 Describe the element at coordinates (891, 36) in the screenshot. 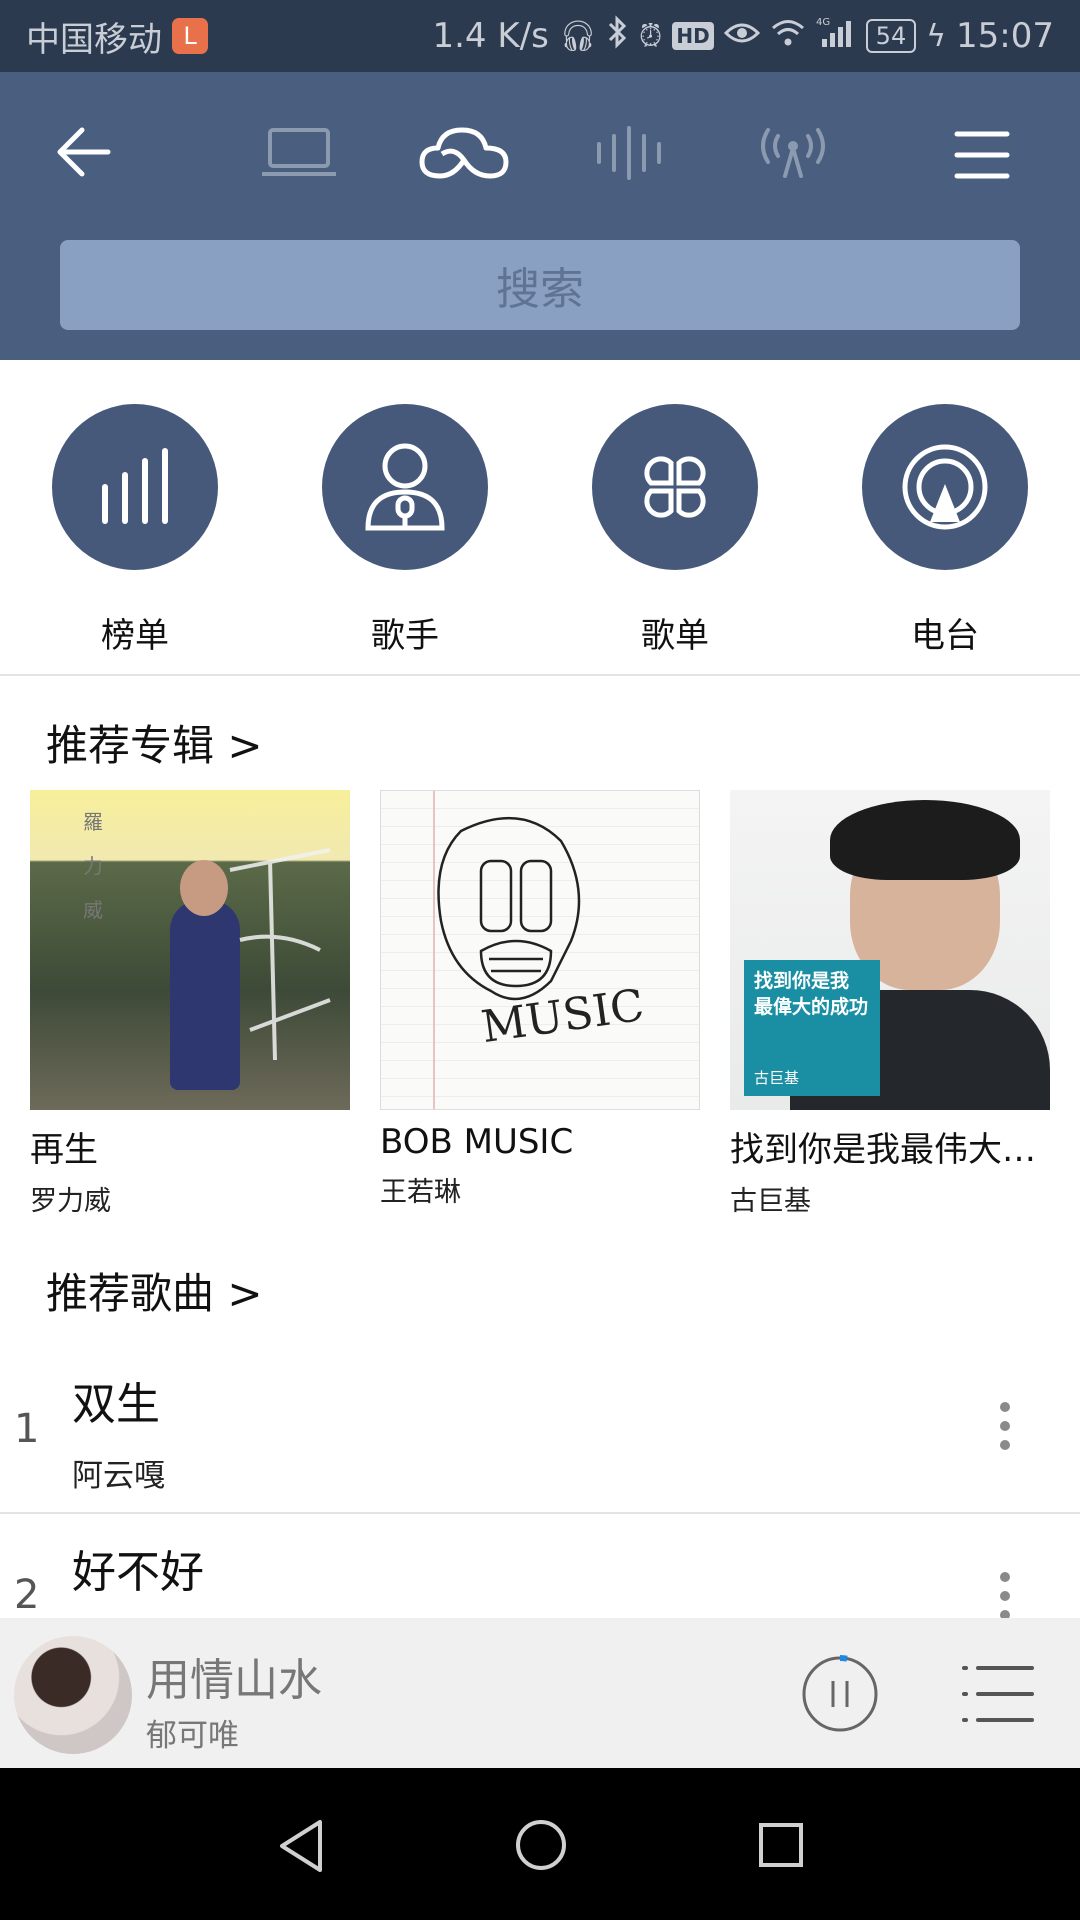

I see `battery-icon: 54` at that location.